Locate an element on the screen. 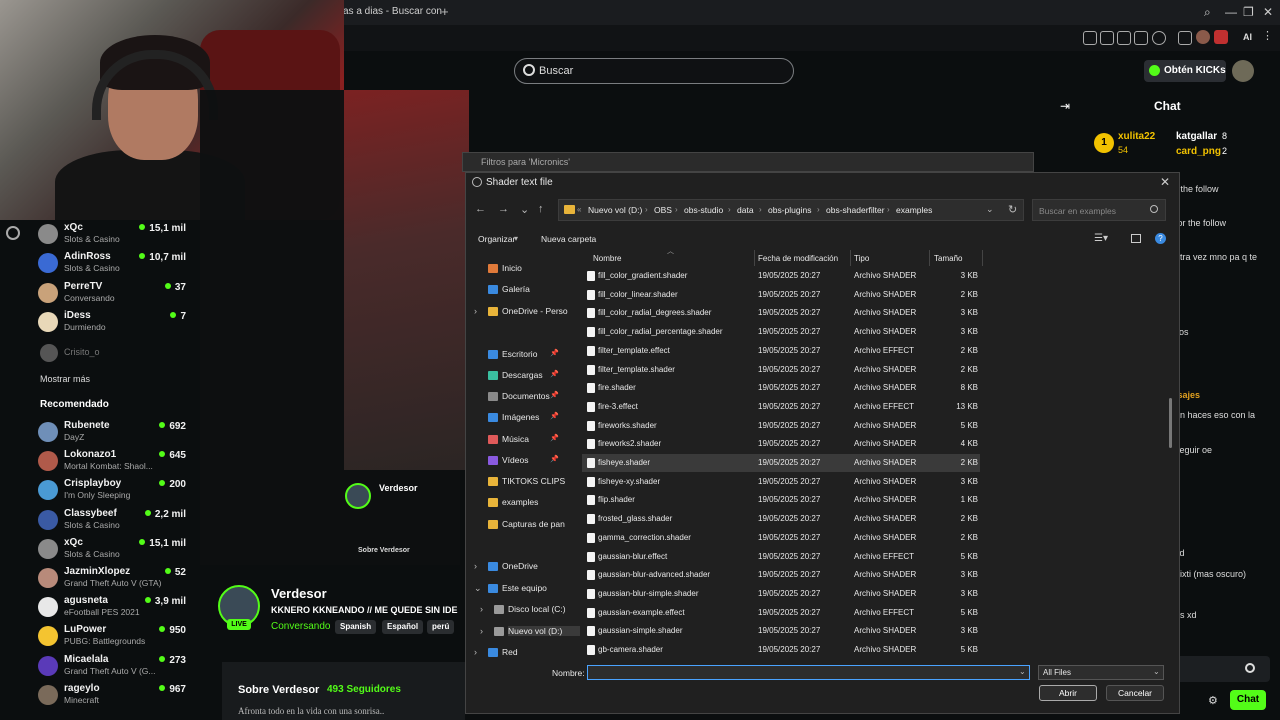 This screenshot has height=720, width=1280. user-avatar is located at coordinates (1243, 71).